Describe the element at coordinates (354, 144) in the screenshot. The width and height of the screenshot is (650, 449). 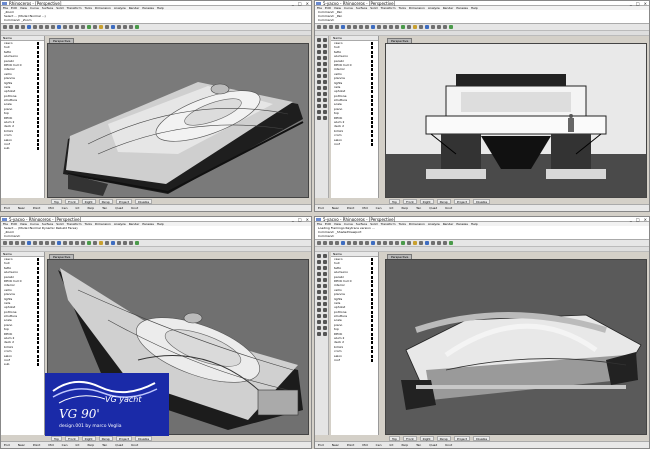
I see `layer-row: roof` at that location.